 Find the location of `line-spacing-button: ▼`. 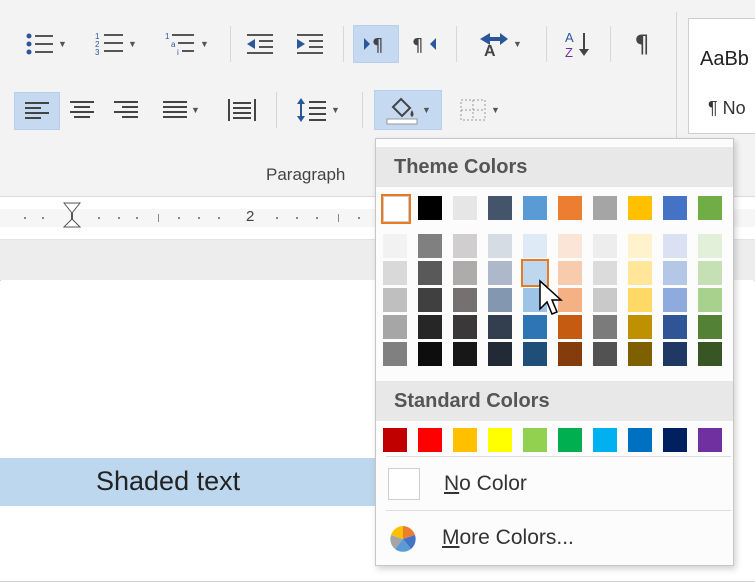

line-spacing-button: ▼ is located at coordinates (318, 110).